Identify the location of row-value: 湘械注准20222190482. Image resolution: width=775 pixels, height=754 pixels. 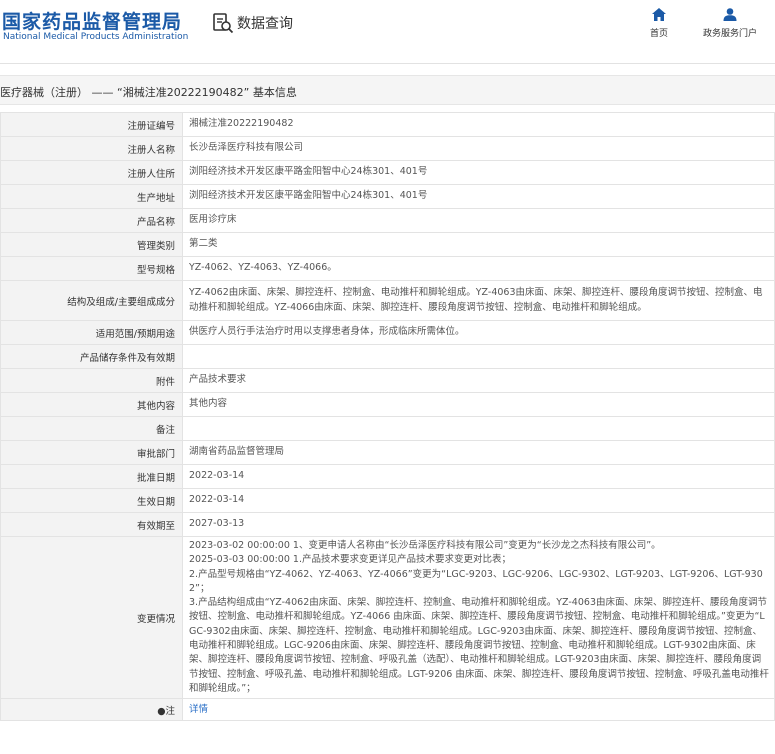
(478, 124).